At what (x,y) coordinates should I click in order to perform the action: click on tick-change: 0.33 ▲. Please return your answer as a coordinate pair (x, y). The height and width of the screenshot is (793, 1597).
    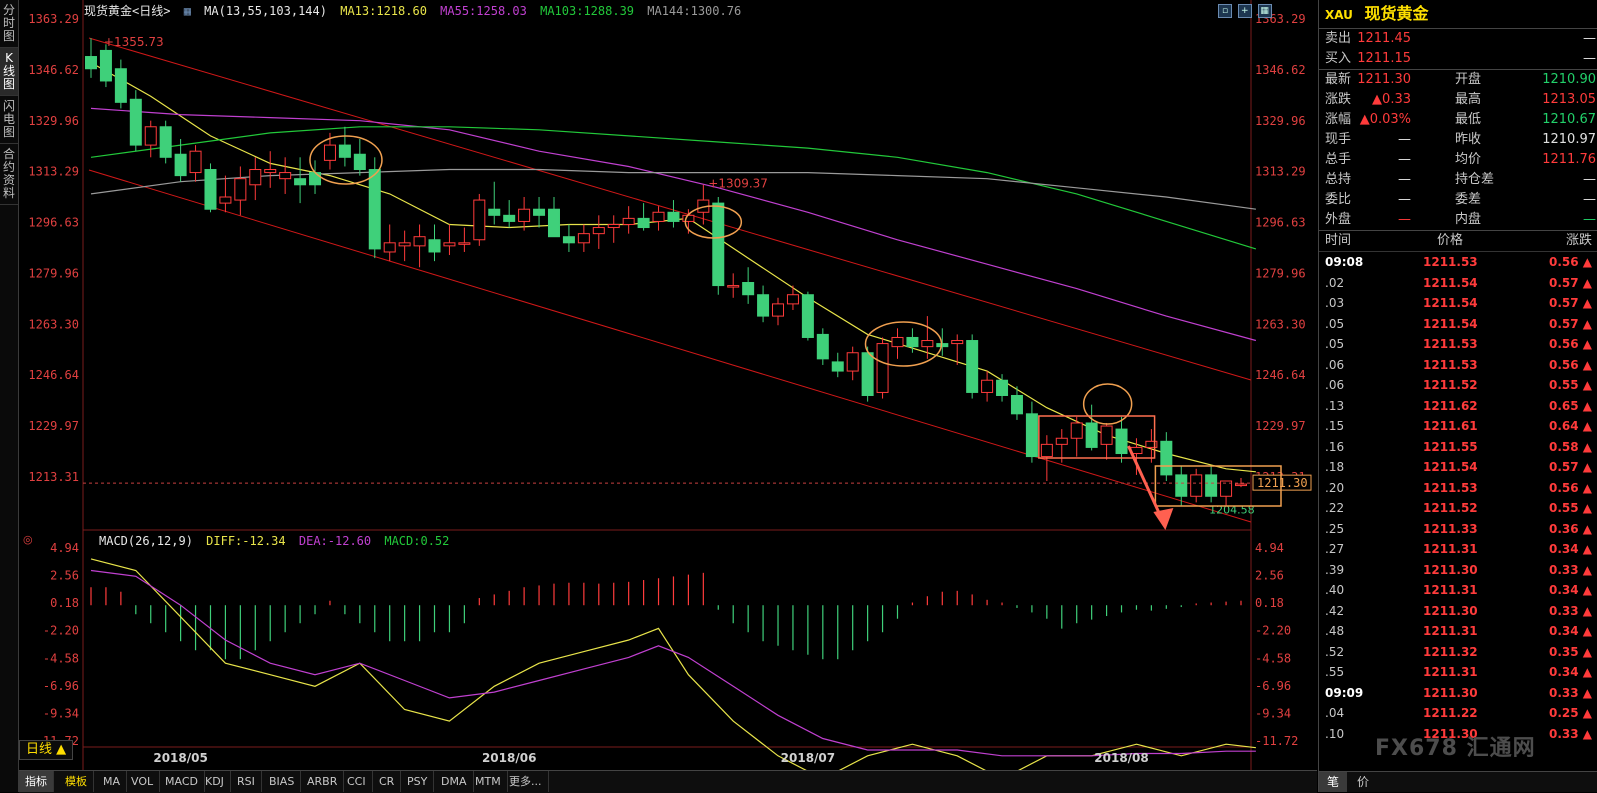
    Looking at the image, I should click on (1570, 610).